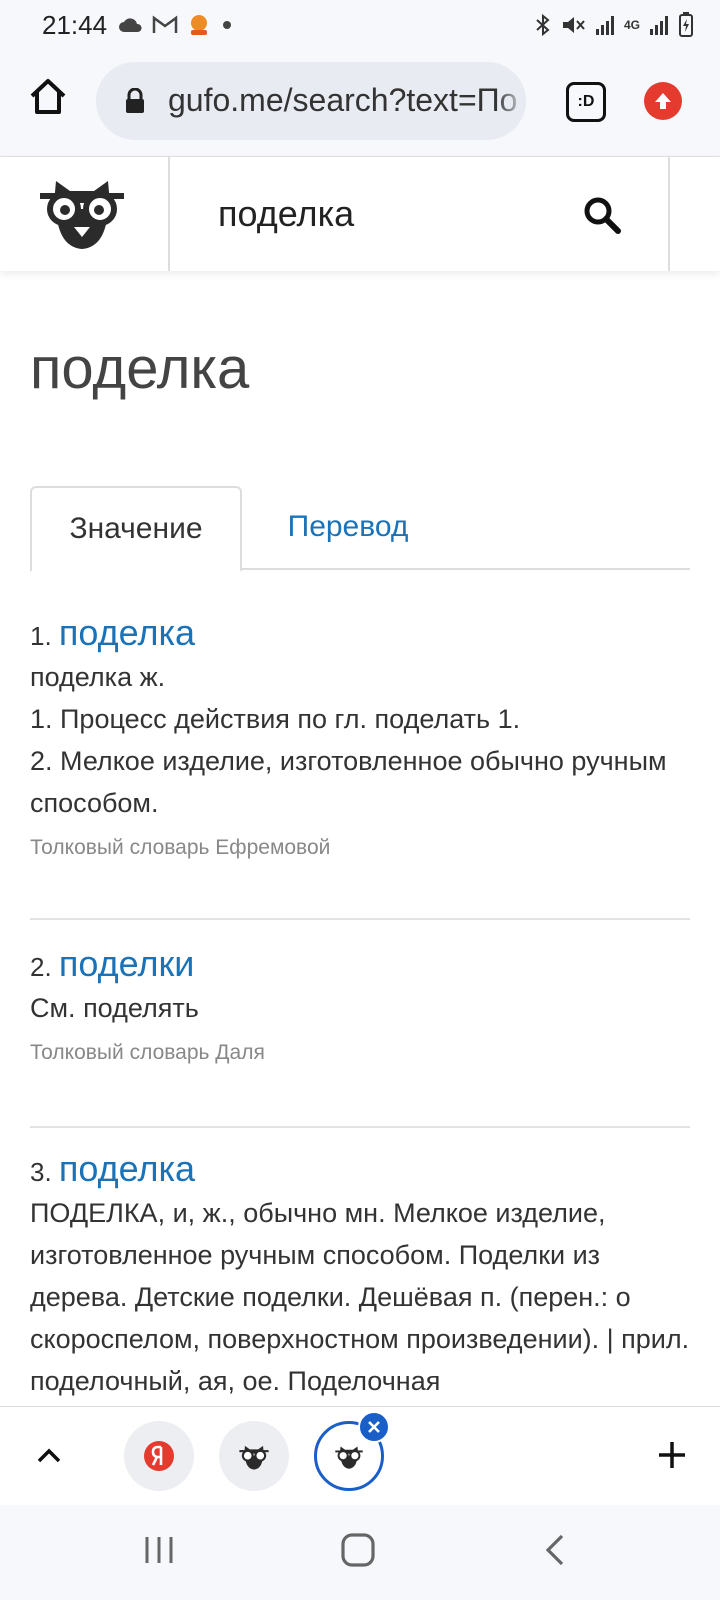 The width and height of the screenshot is (720, 1600). I want to click on arrow-up-icon, so click(663, 101).